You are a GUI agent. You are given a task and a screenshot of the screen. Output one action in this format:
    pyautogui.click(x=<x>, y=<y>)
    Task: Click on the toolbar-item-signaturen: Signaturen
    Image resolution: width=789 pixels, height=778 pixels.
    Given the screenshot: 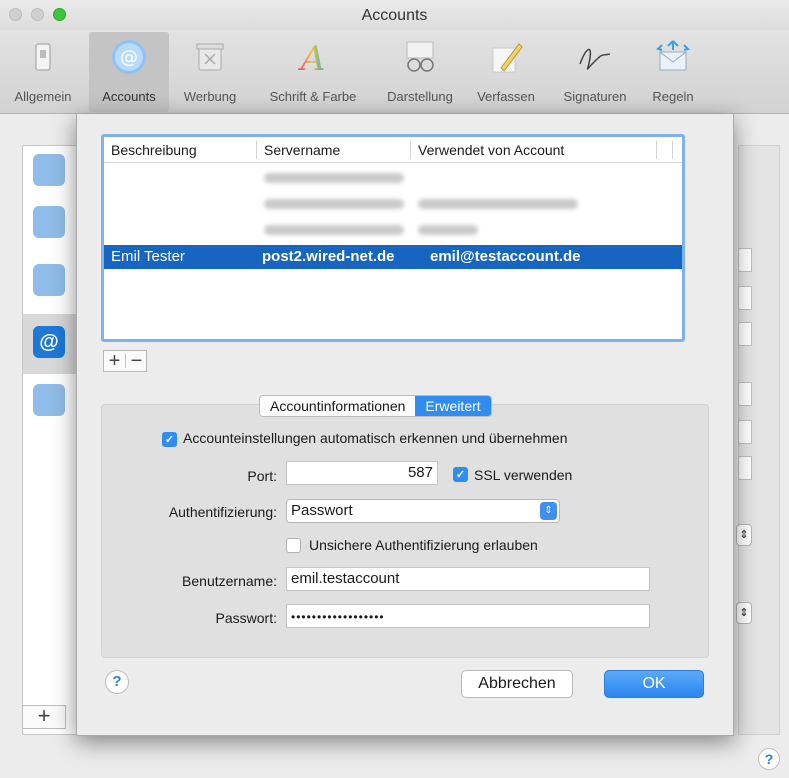 What is the action you would take?
    pyautogui.click(x=595, y=72)
    